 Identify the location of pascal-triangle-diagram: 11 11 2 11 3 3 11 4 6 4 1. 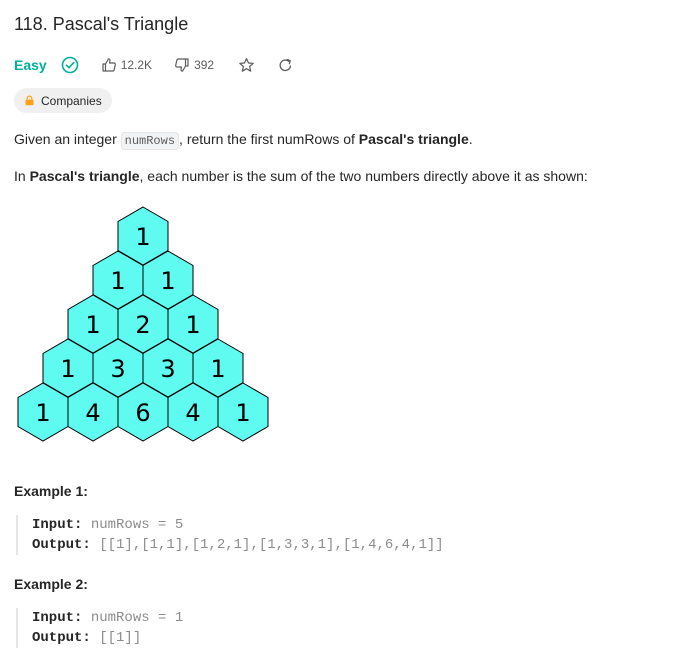
(143, 324).